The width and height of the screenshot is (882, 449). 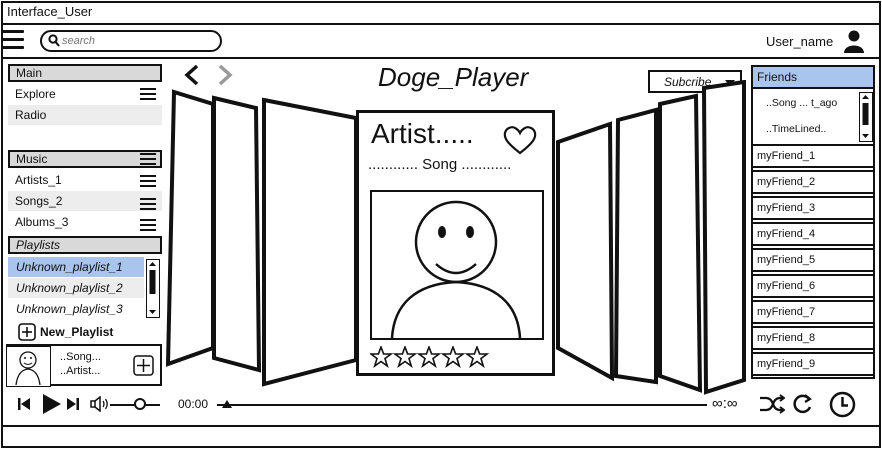 What do you see at coordinates (813, 338) in the screenshot?
I see `friend-item: myFriend_8` at bounding box center [813, 338].